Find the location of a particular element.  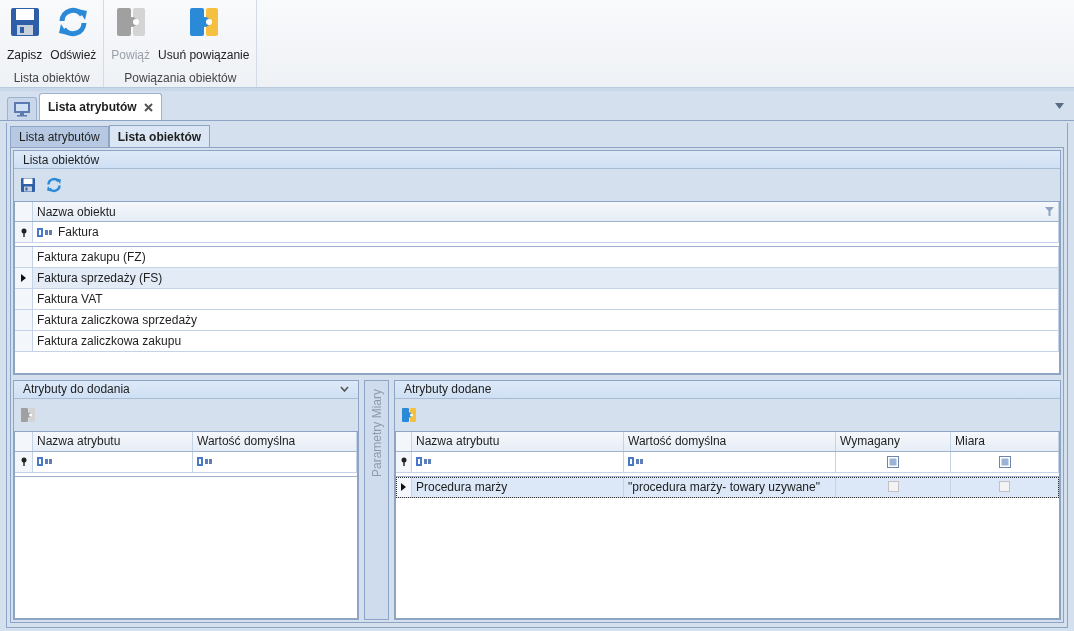

ribbon-button: Zapisz is located at coordinates (25, 35).